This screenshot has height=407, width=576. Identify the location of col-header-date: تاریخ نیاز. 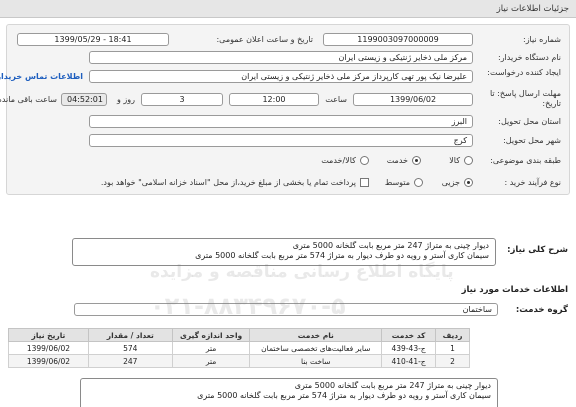
(48, 335).